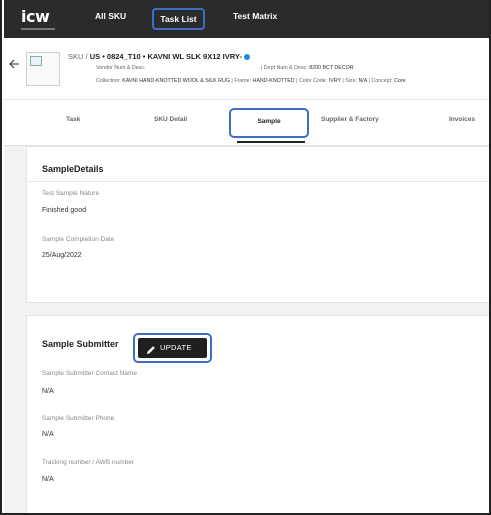 The height and width of the screenshot is (515, 491). Describe the element at coordinates (73, 169) in the screenshot. I see `sample-details-title: SampleDetails` at that location.